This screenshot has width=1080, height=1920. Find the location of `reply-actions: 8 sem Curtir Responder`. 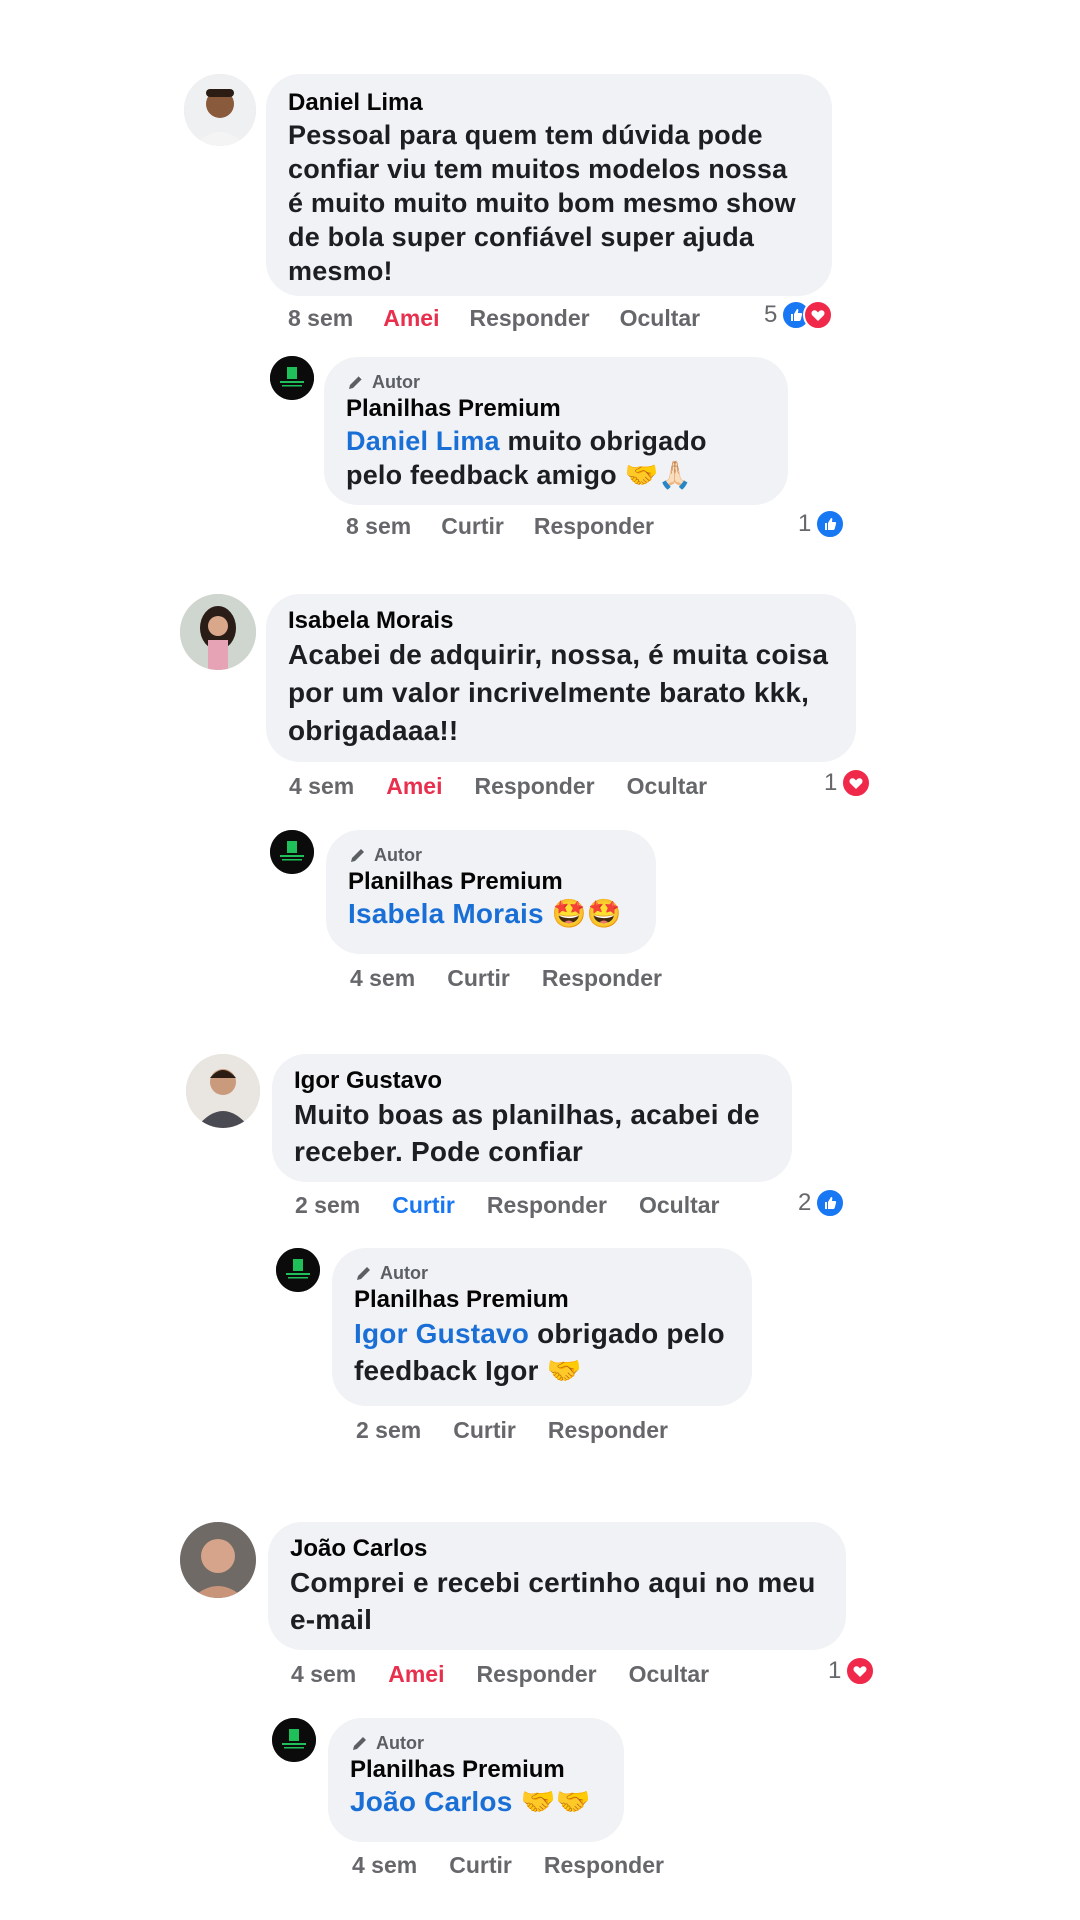

reply-actions: 8 sem Curtir Responder is located at coordinates (500, 526).